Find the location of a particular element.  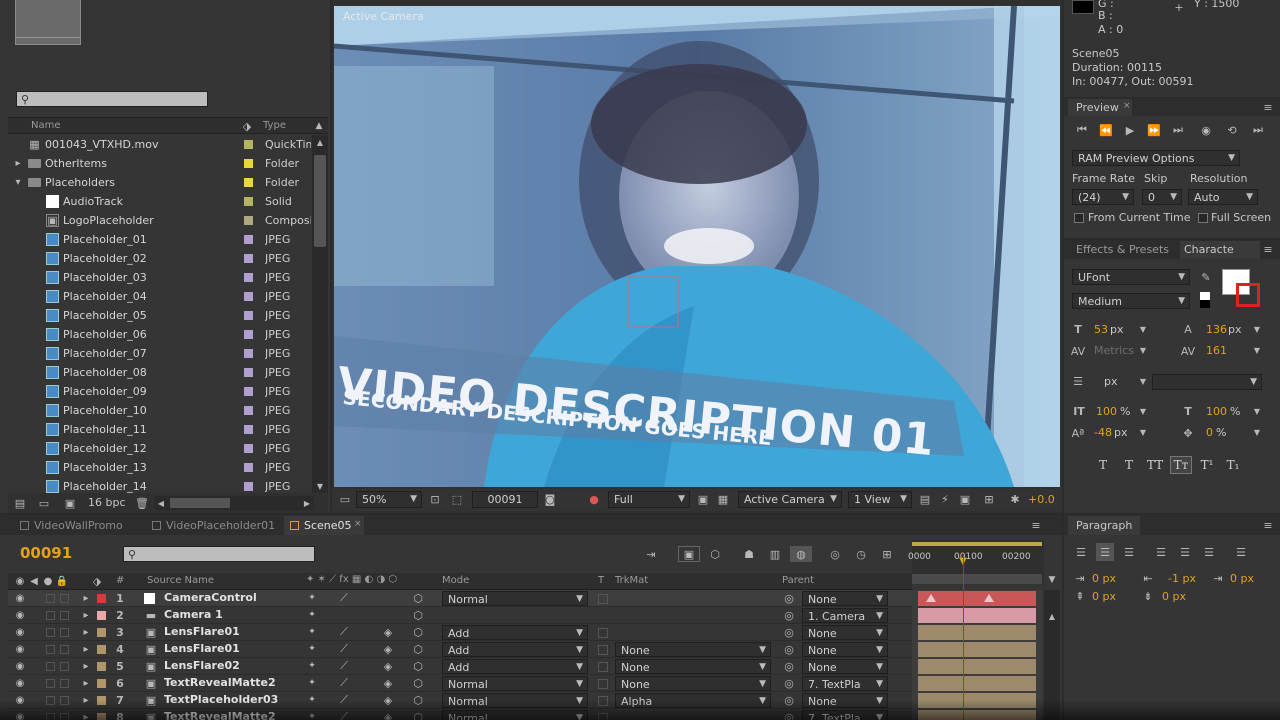

close-tab-icon: × is located at coordinates (358, 524).